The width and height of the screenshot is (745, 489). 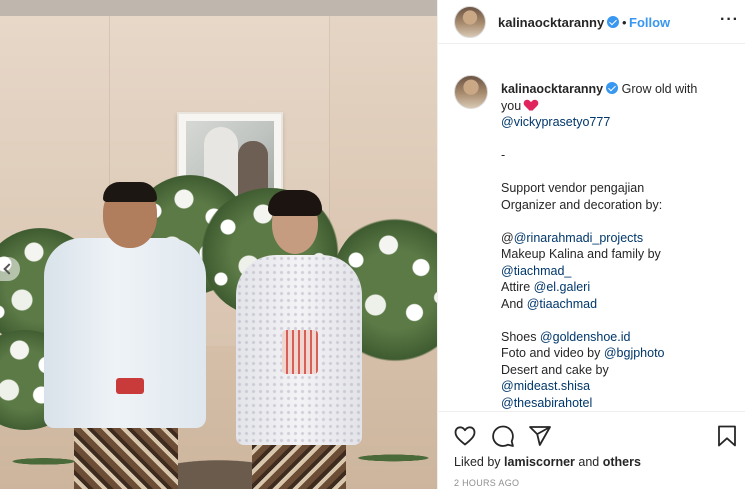 What do you see at coordinates (578, 238) in the screenshot?
I see `mention-link: @rinarahmadi_projects` at bounding box center [578, 238].